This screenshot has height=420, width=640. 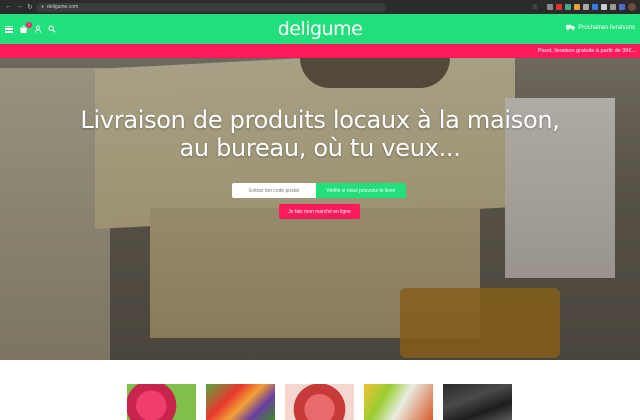 I want to click on site-logo: deligume, so click(x=320, y=29).